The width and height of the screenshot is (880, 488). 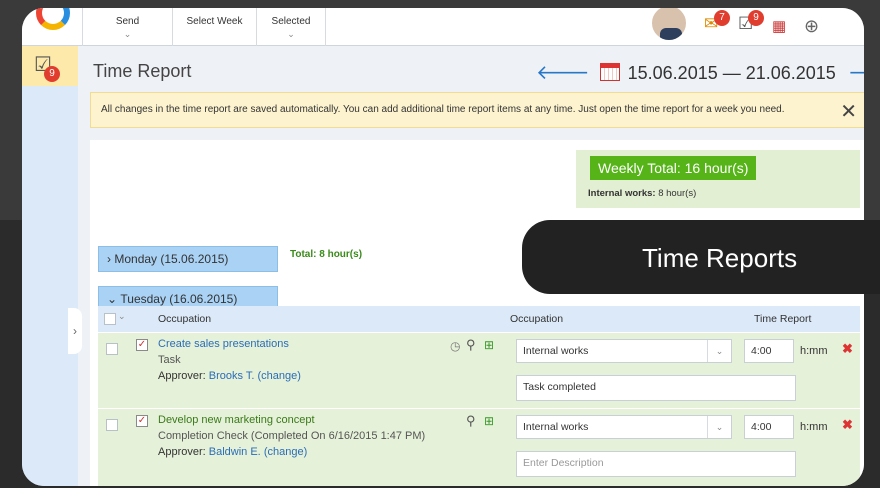 I want to click on calendar-icon, so click(x=609, y=72).